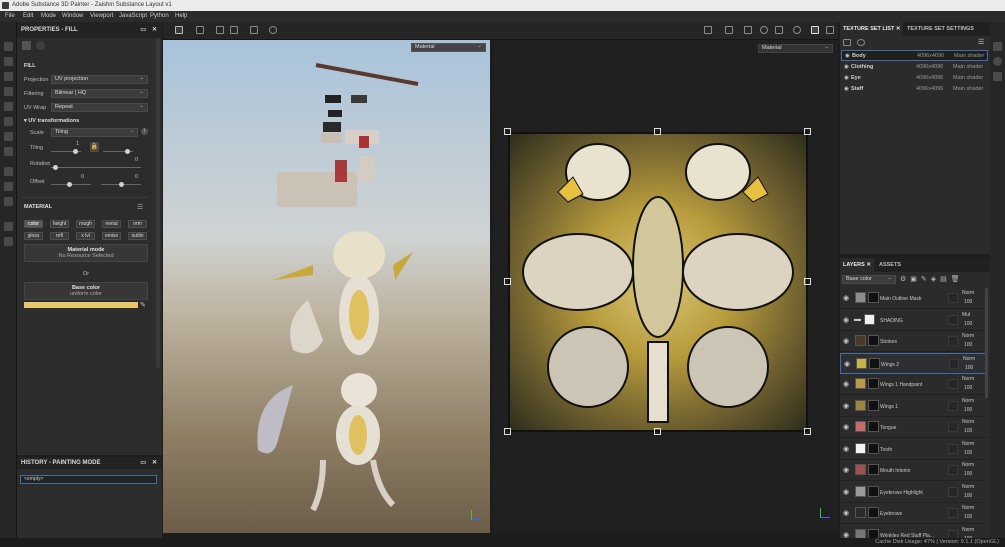  What do you see at coordinates (807, 431) in the screenshot?
I see `handle-bottom-right` at bounding box center [807, 431].